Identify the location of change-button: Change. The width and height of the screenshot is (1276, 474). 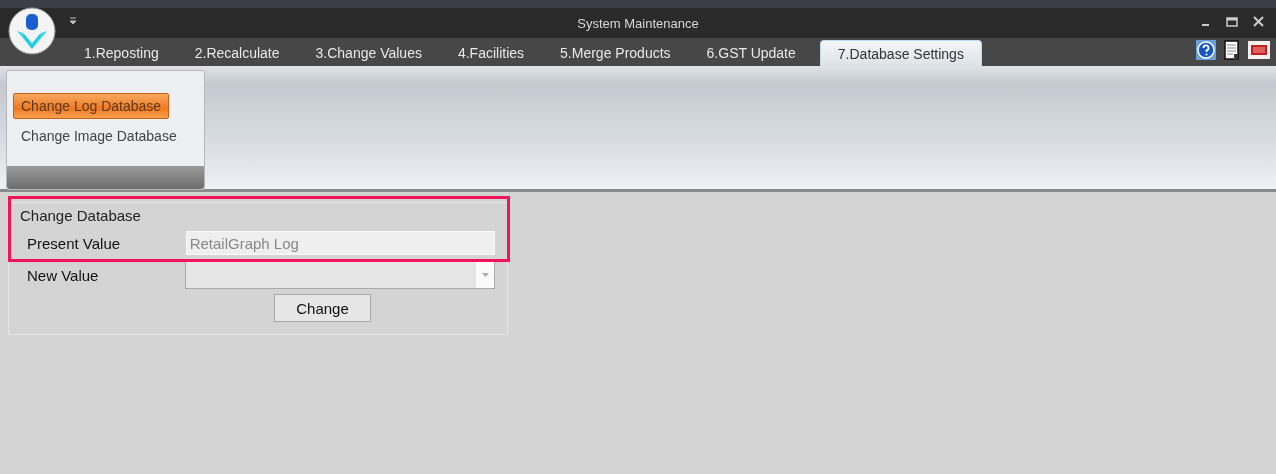
(322, 308).